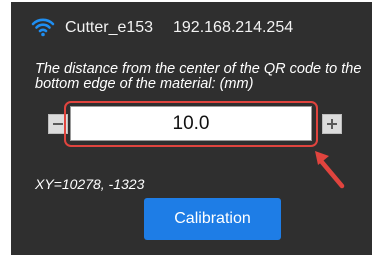  What do you see at coordinates (233, 27) in the screenshot?
I see `device-ip-address: 192.168.214.254` at bounding box center [233, 27].